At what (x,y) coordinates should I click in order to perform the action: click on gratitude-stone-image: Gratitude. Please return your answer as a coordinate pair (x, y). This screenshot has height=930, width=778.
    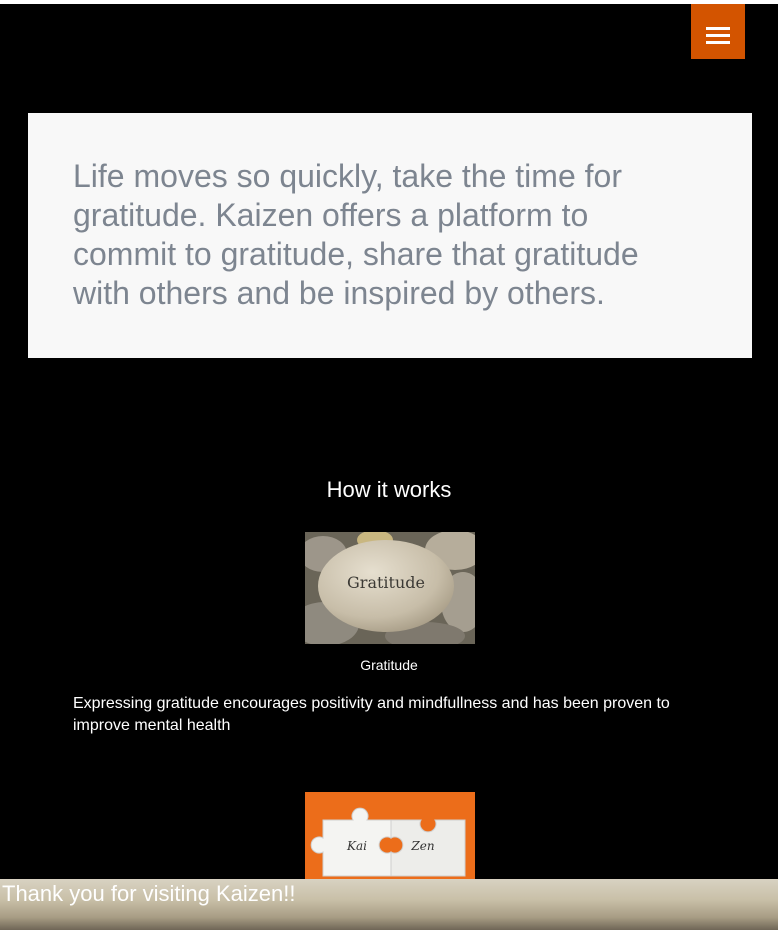
    Looking at the image, I should click on (390, 588).